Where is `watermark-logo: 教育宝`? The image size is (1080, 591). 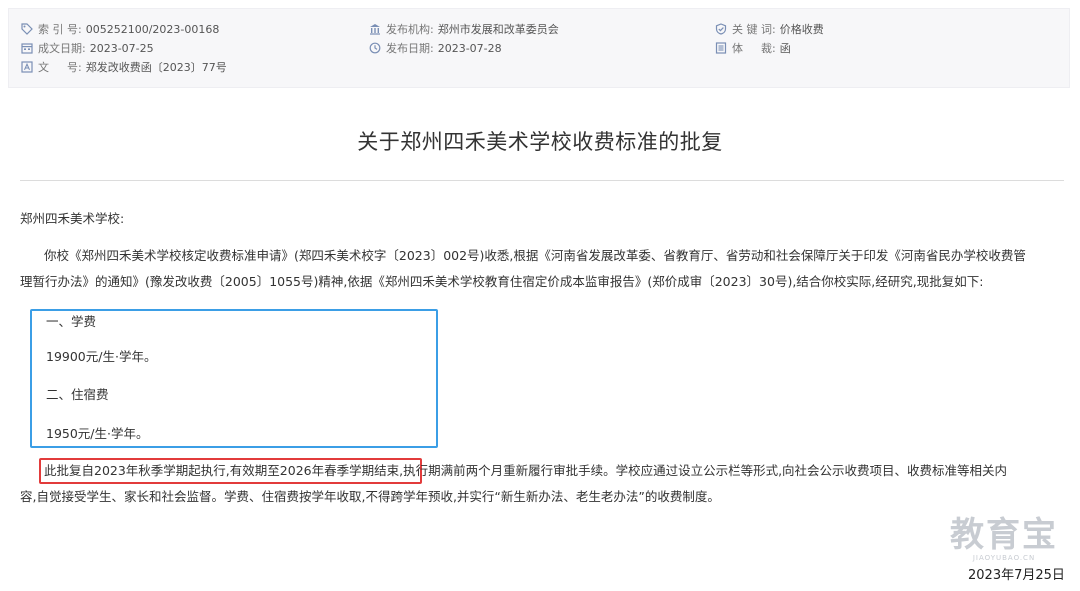 watermark-logo: 教育宝 is located at coordinates (1004, 535).